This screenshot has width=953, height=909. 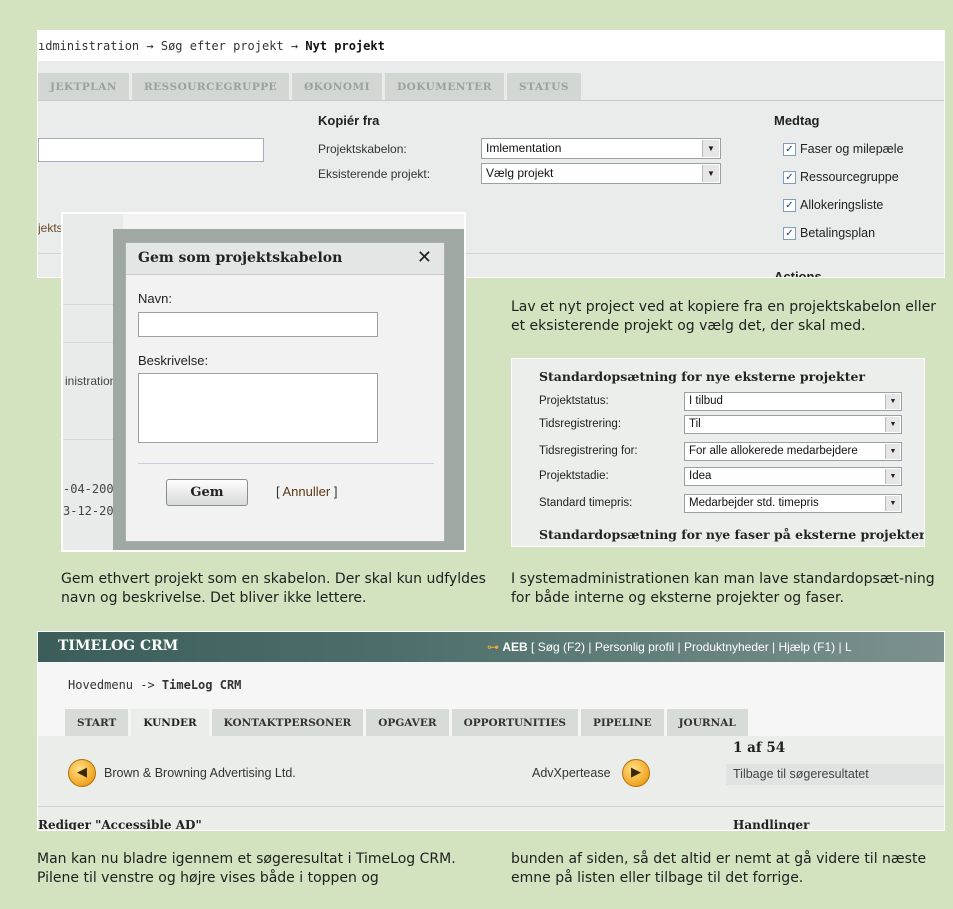 I want to click on breadcrumb-current: TimeLog CRM, so click(x=201, y=685).